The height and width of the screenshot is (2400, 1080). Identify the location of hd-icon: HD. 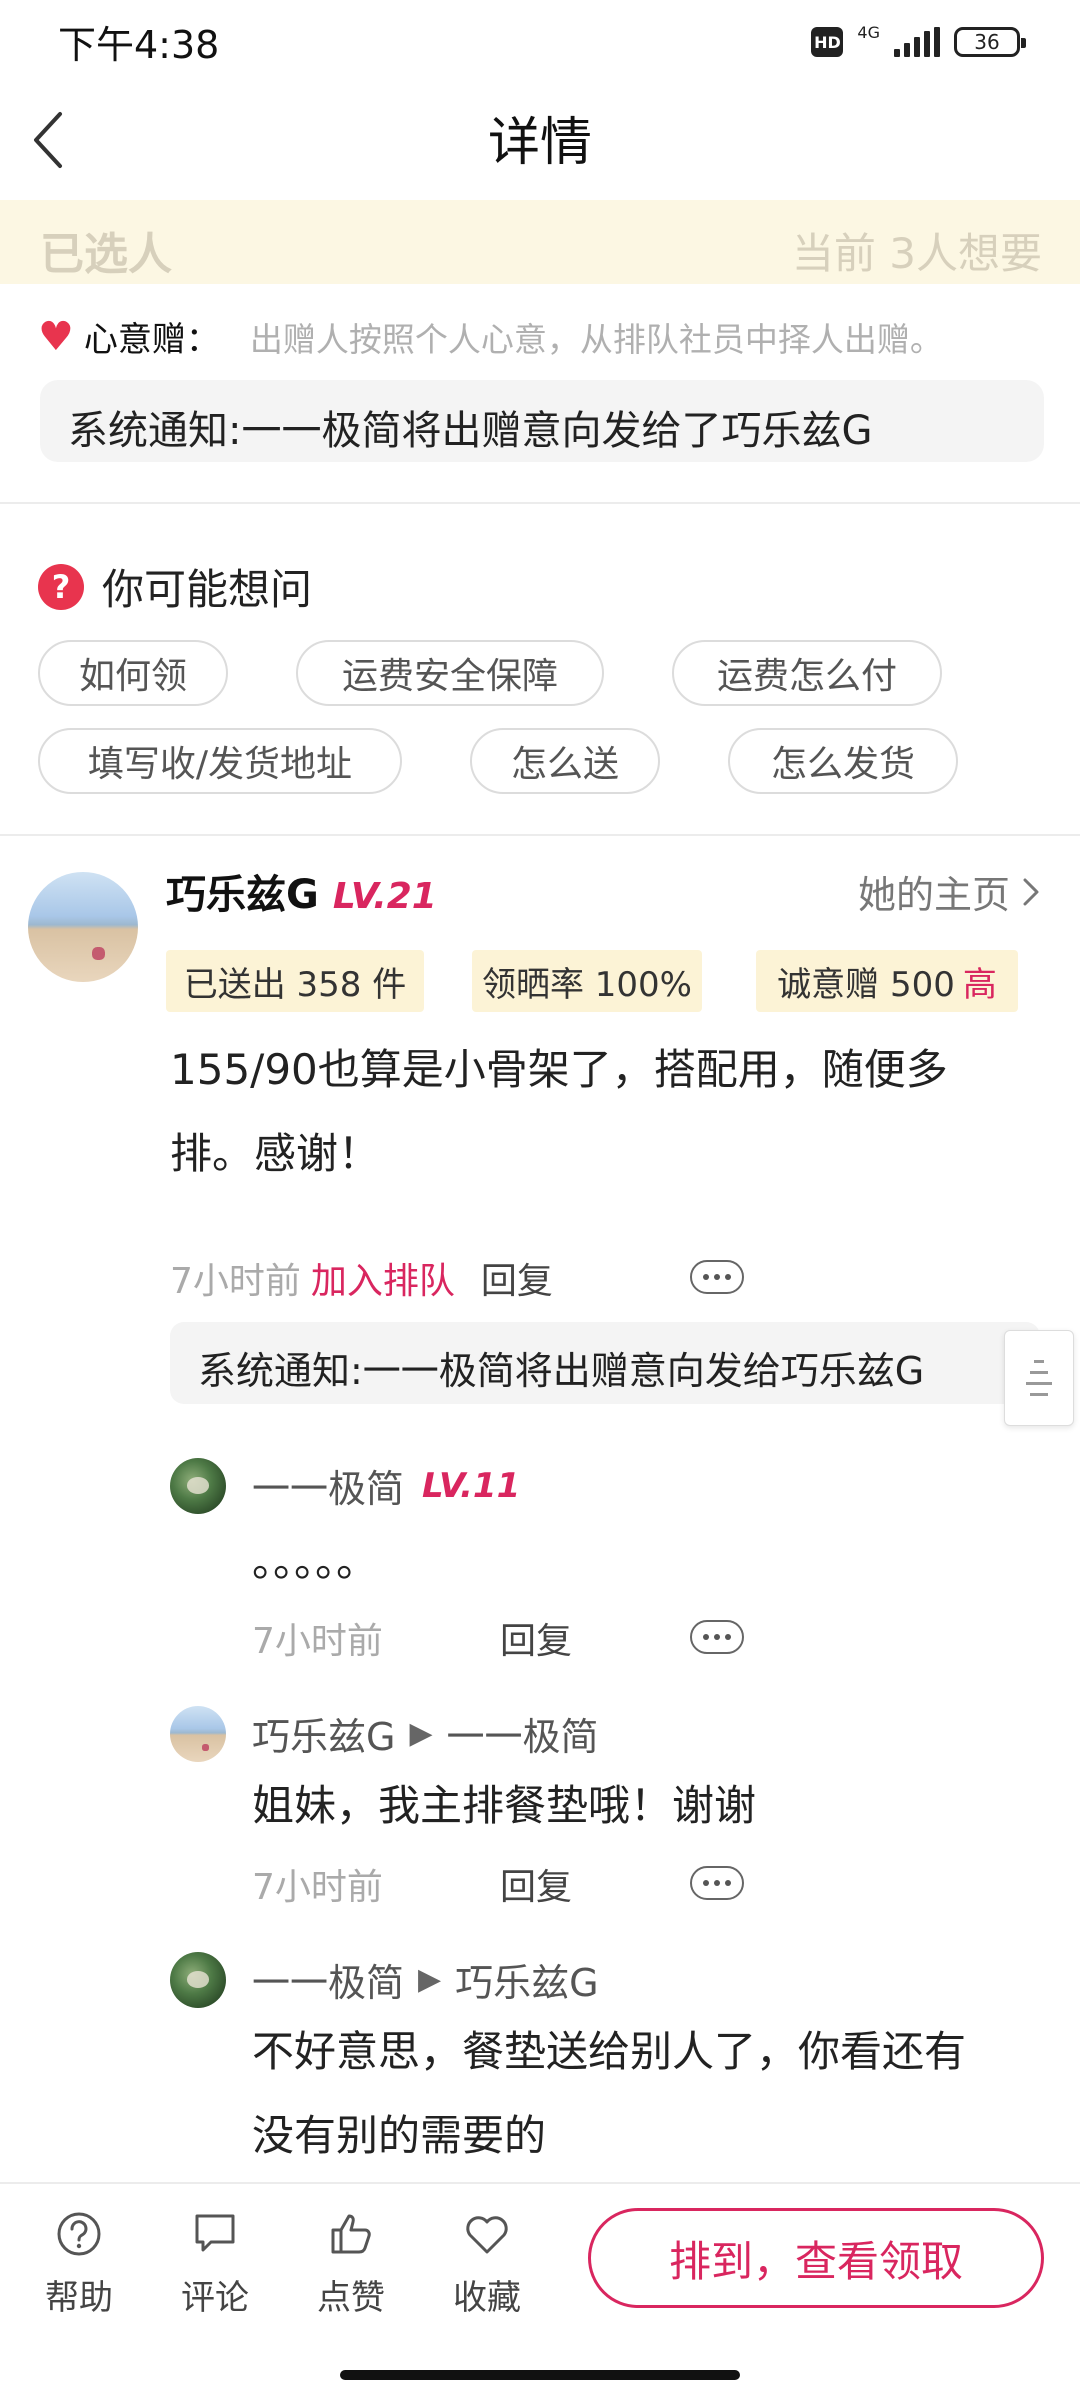
(827, 42).